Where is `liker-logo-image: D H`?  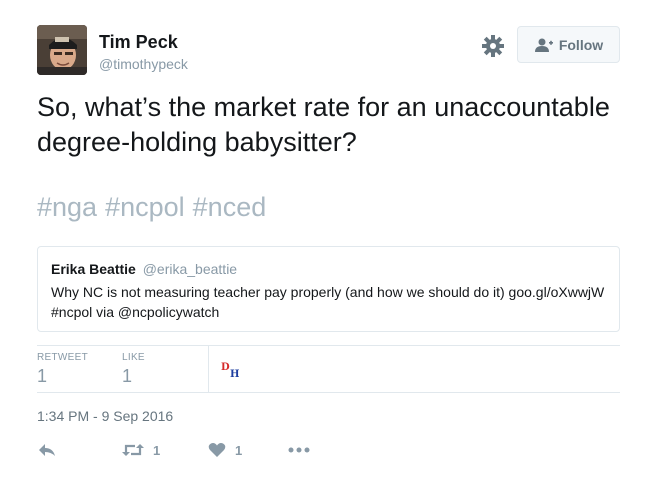
liker-logo-image: D H is located at coordinates (230, 371).